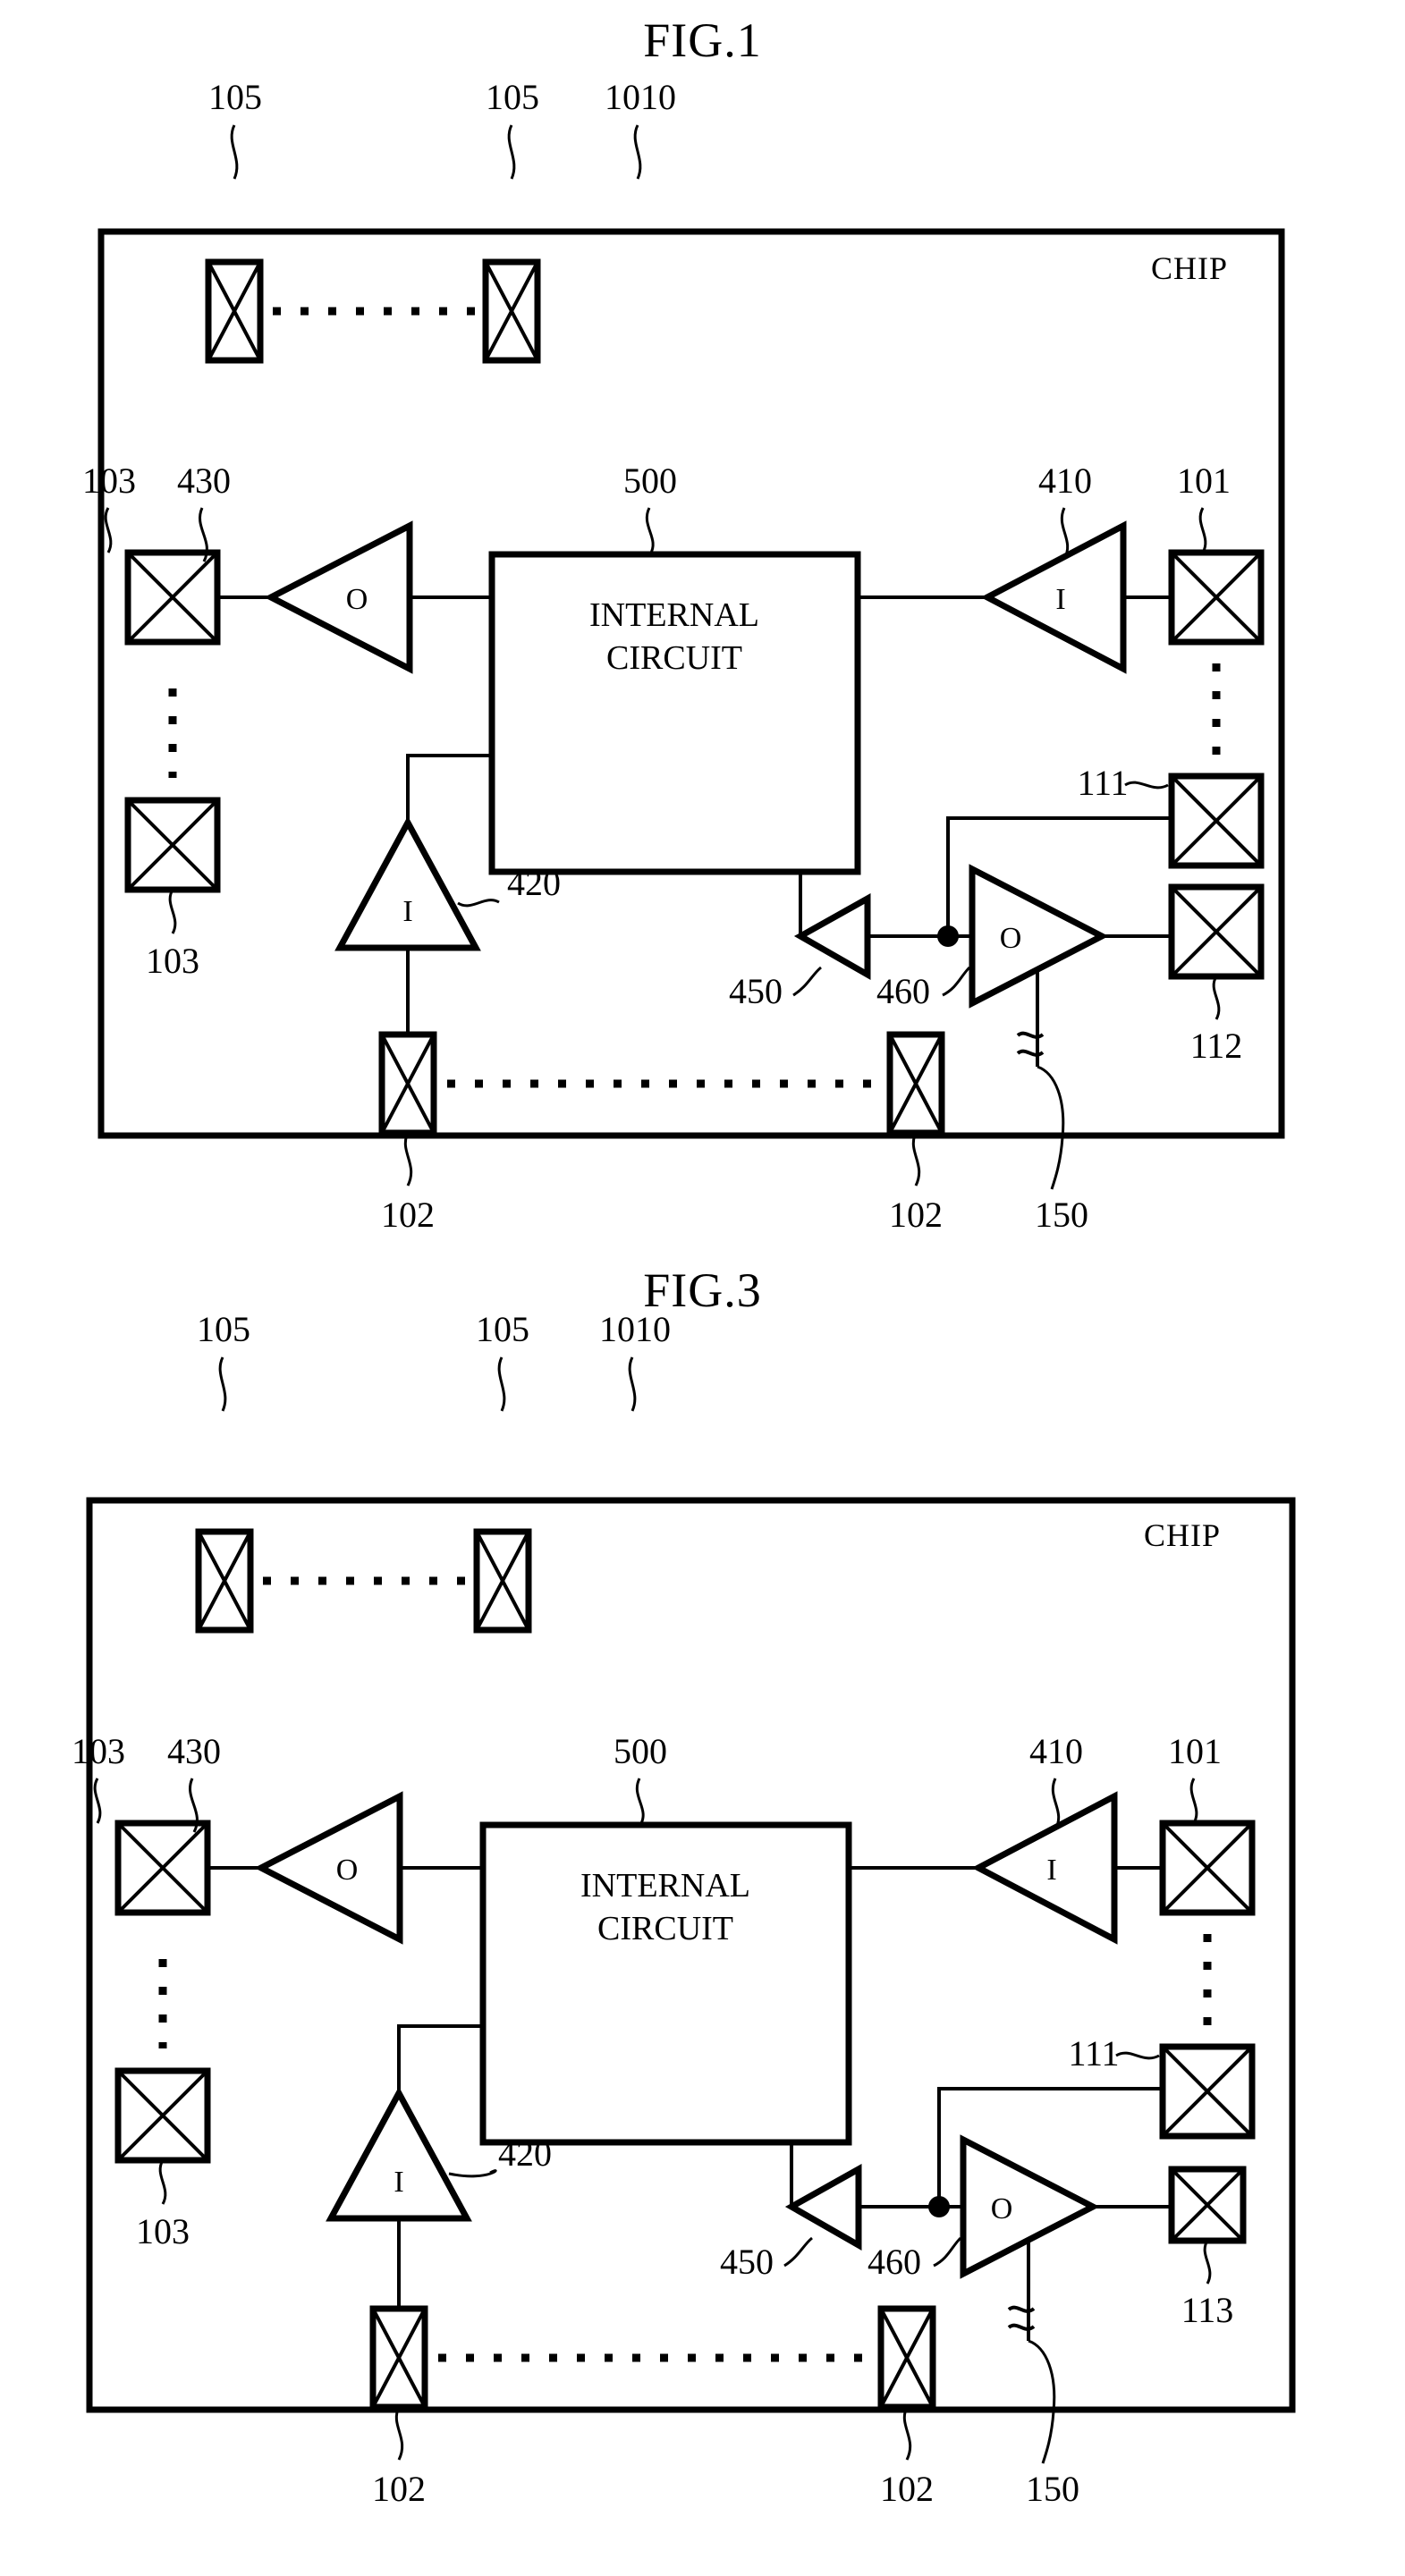 The width and height of the screenshot is (1405, 2576). What do you see at coordinates (503, 1329) in the screenshot?
I see `ref-105-right-label: 105` at bounding box center [503, 1329].